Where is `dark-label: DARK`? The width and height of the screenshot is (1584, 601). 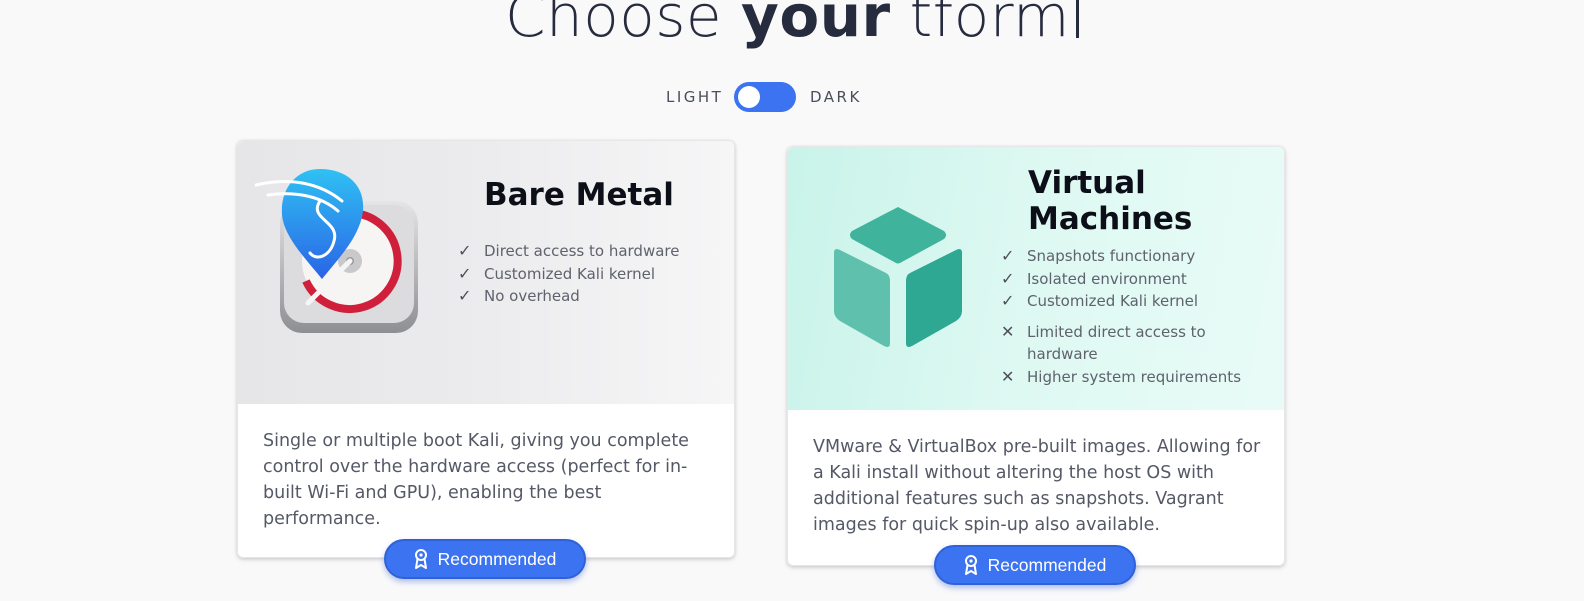 dark-label: DARK is located at coordinates (836, 97).